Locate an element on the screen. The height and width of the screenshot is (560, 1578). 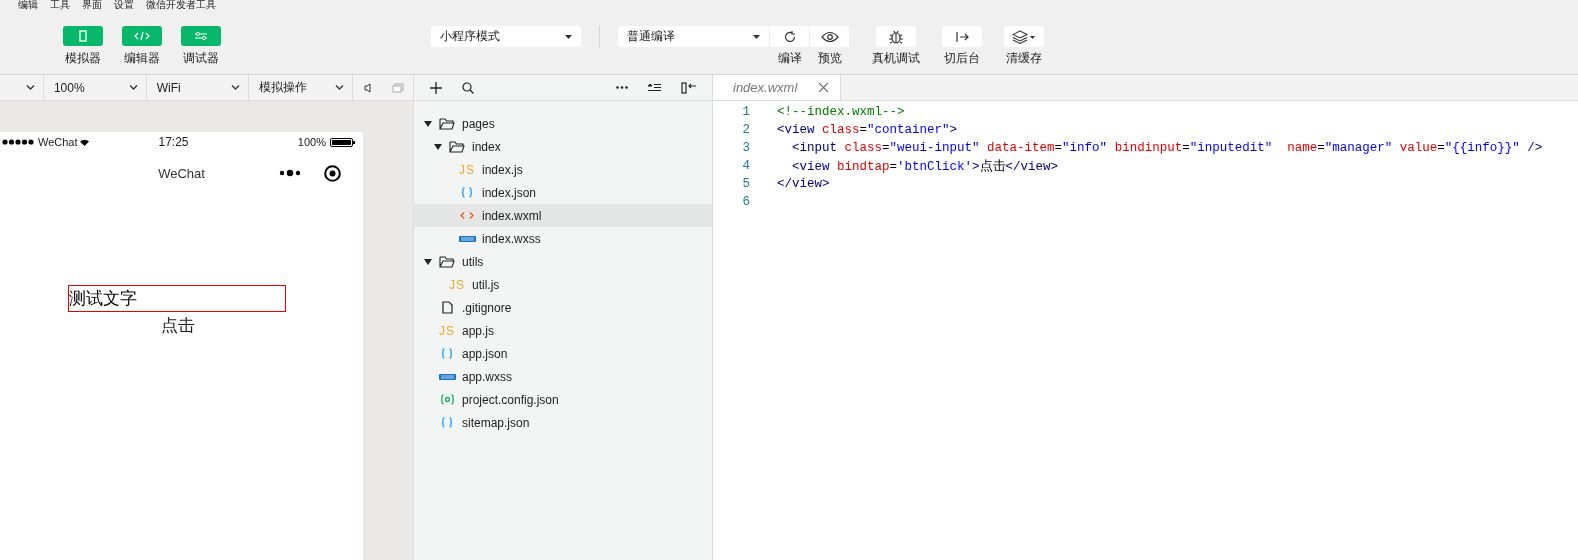
line-number: 1 is located at coordinates (745, 112).